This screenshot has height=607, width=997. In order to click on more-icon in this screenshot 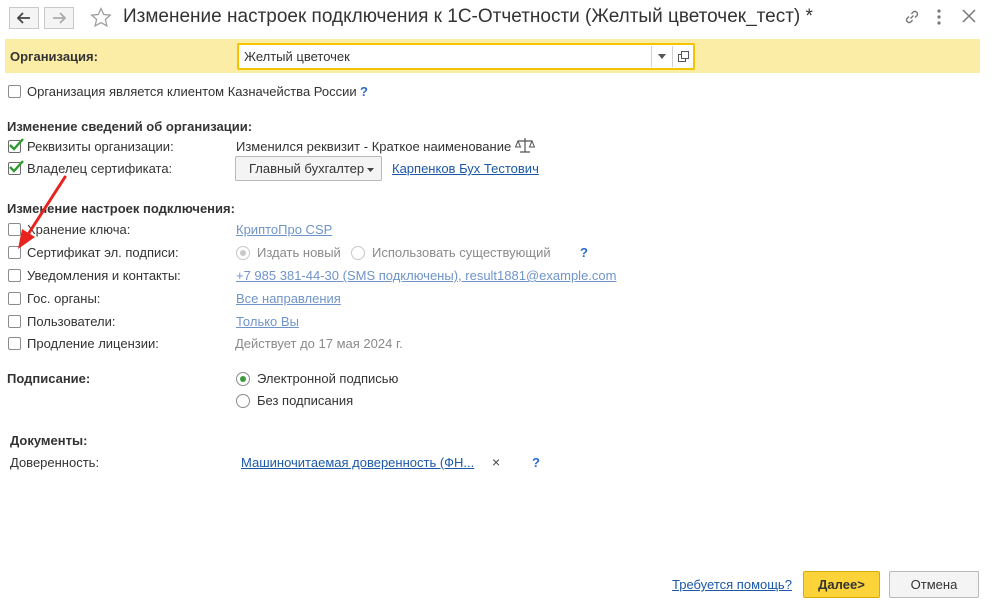, I will do `click(939, 17)`.